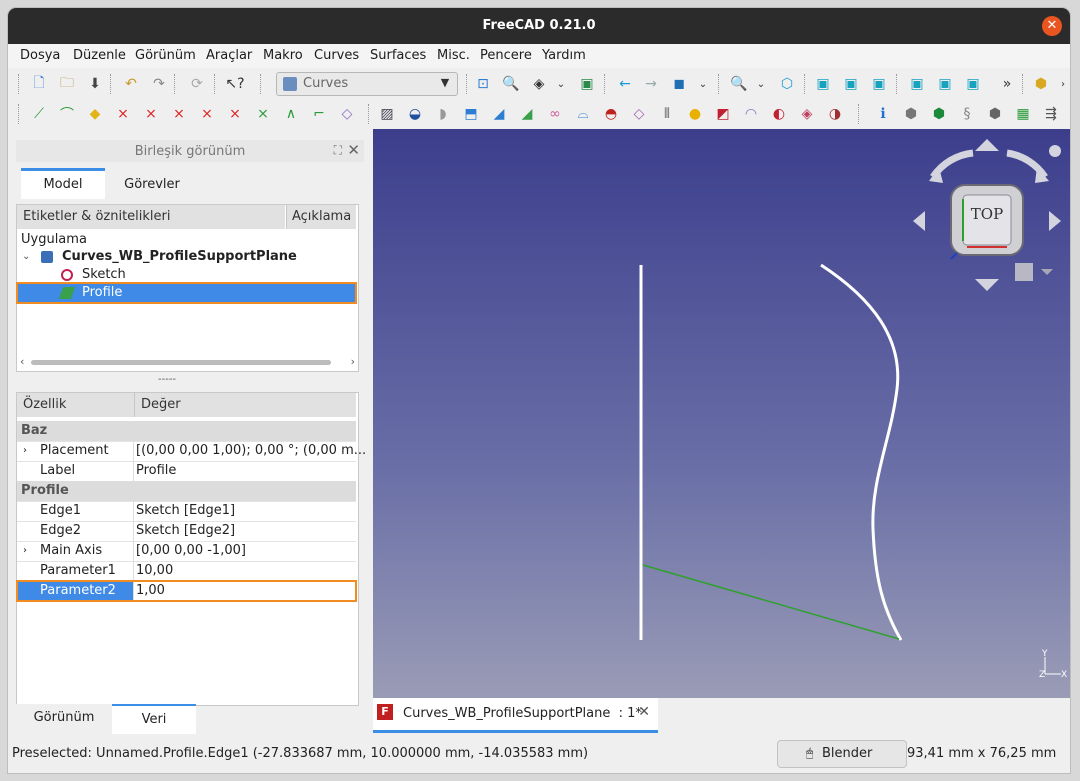  What do you see at coordinates (587, 84) in the screenshot?
I see `bounding-box-icon: ▣` at bounding box center [587, 84].